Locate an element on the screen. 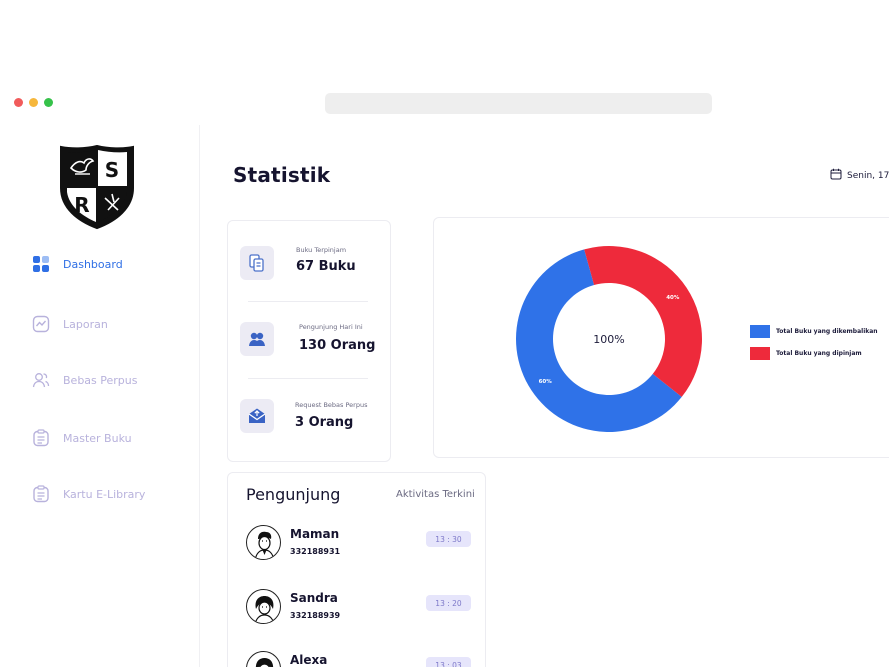 The width and height of the screenshot is (889, 667). sidebar-item-label: Laporan is located at coordinates (85, 324).